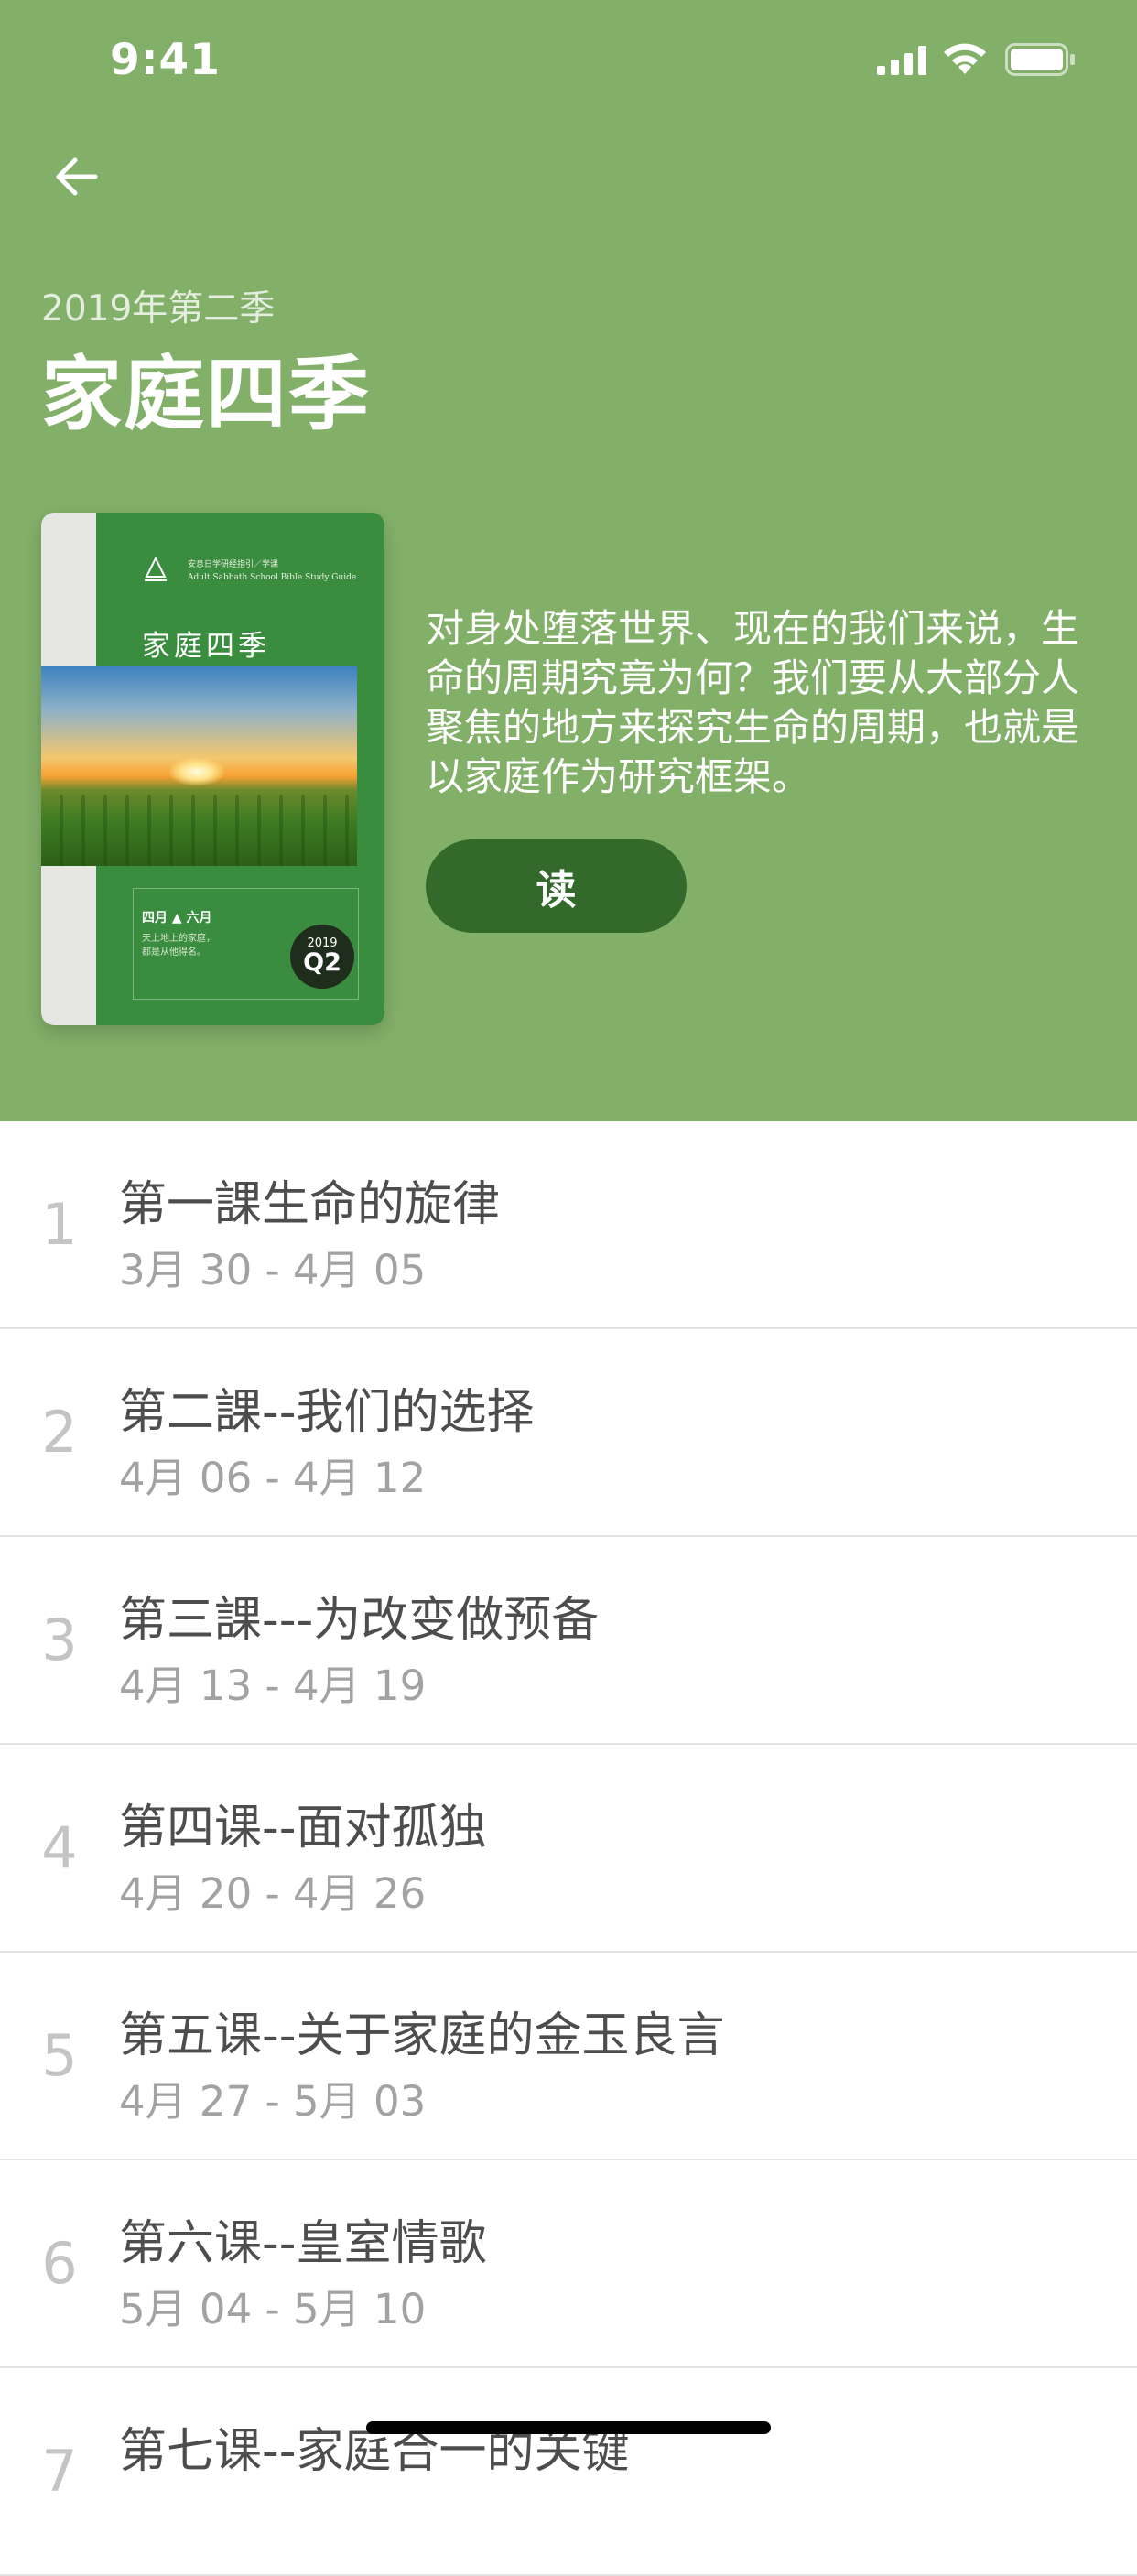 Image resolution: width=1137 pixels, height=2576 pixels. I want to click on cover-publisher-en: Adult Sabbath School Bible Study Guide, so click(272, 578).